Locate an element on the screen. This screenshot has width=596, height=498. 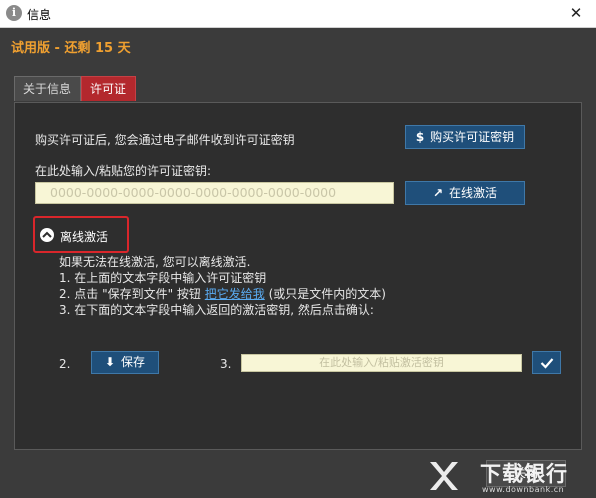
dollar-icon: $ is located at coordinates (420, 137).